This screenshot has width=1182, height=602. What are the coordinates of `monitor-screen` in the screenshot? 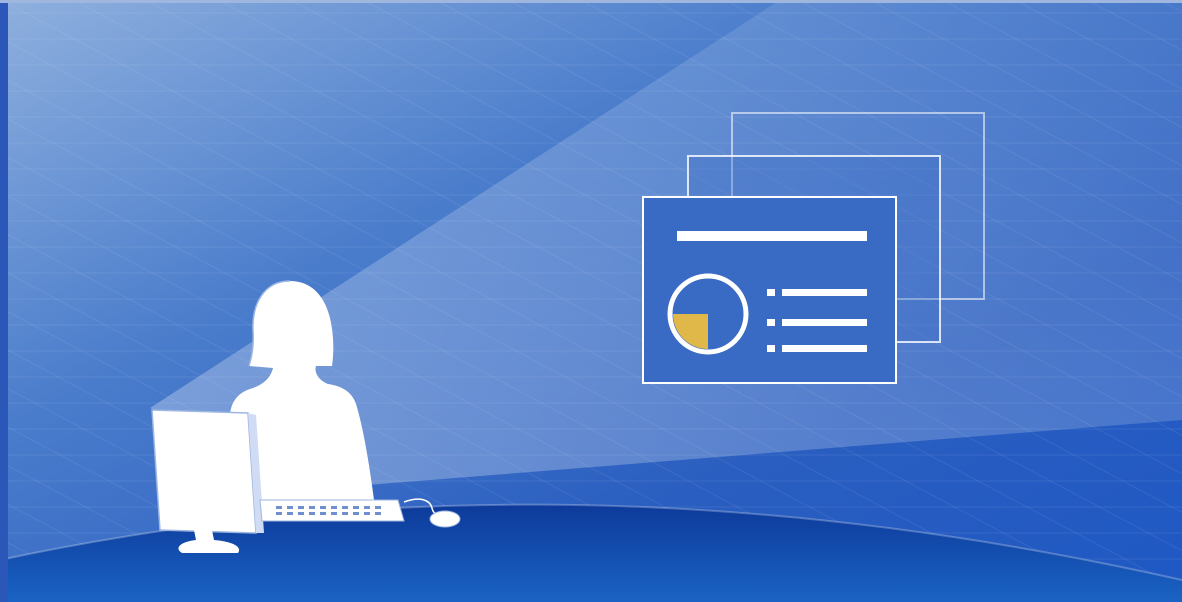 It's located at (204, 471).